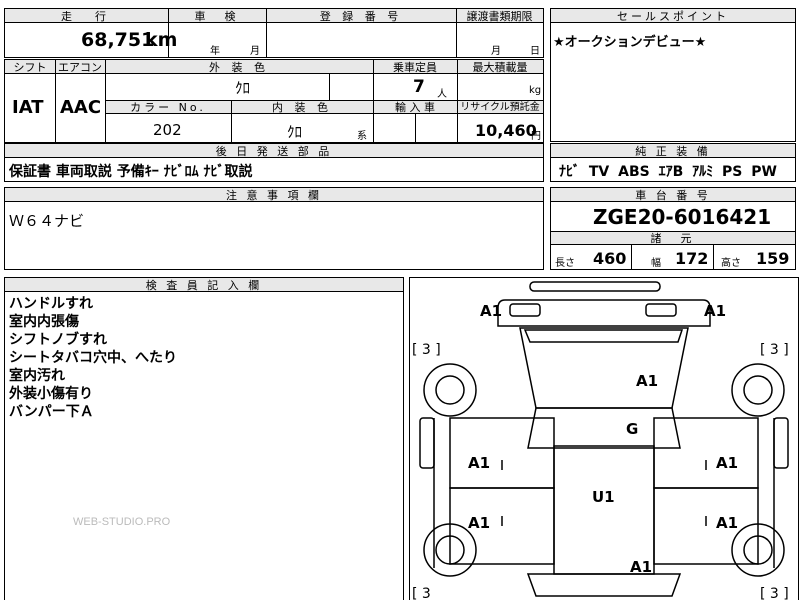 This screenshot has height=600, width=800. I want to click on interior-color-unit: 系, so click(362, 136).